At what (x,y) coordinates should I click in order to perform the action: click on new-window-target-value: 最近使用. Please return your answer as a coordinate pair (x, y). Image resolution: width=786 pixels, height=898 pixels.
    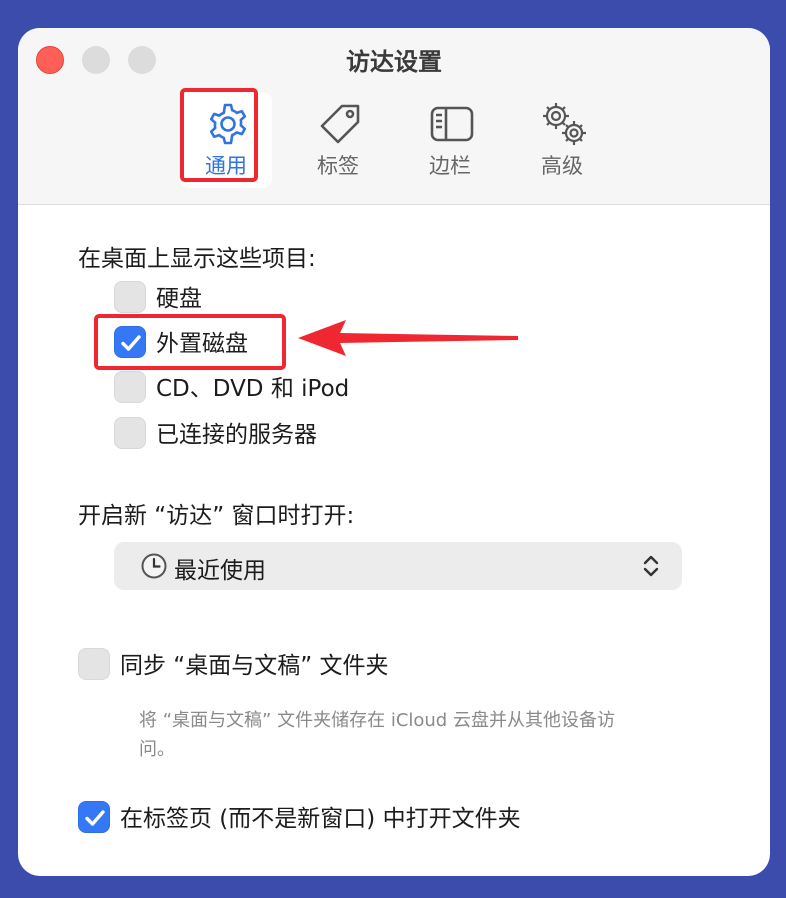
    Looking at the image, I should click on (220, 571).